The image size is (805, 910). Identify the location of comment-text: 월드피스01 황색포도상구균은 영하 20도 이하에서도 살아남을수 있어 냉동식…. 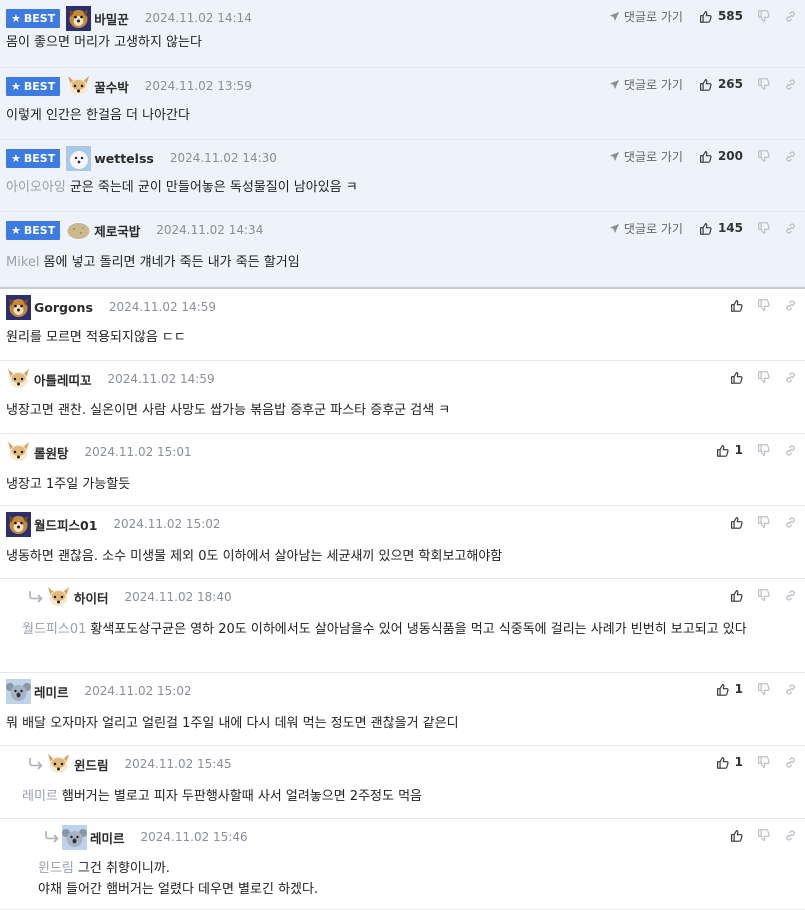
(406, 629).